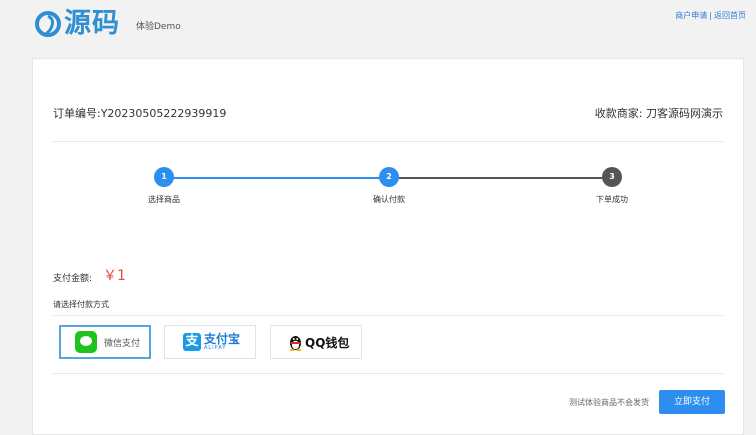  I want to click on logo-text: 源码, so click(92, 23).